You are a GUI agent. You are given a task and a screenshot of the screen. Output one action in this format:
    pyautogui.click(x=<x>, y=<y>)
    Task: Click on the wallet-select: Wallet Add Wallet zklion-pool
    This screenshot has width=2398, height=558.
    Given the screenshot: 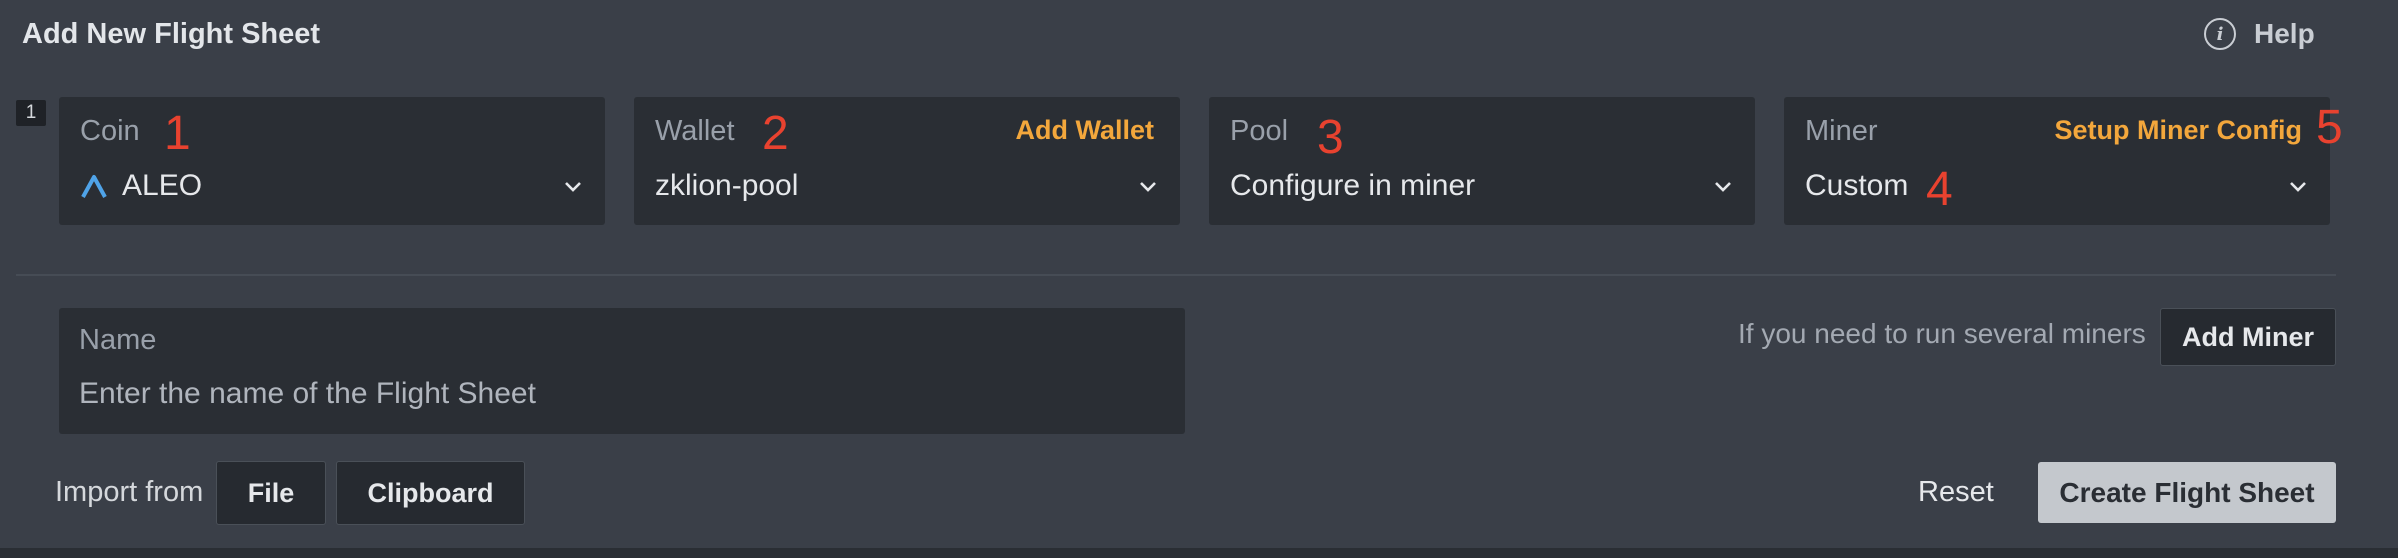 What is the action you would take?
    pyautogui.click(x=907, y=161)
    